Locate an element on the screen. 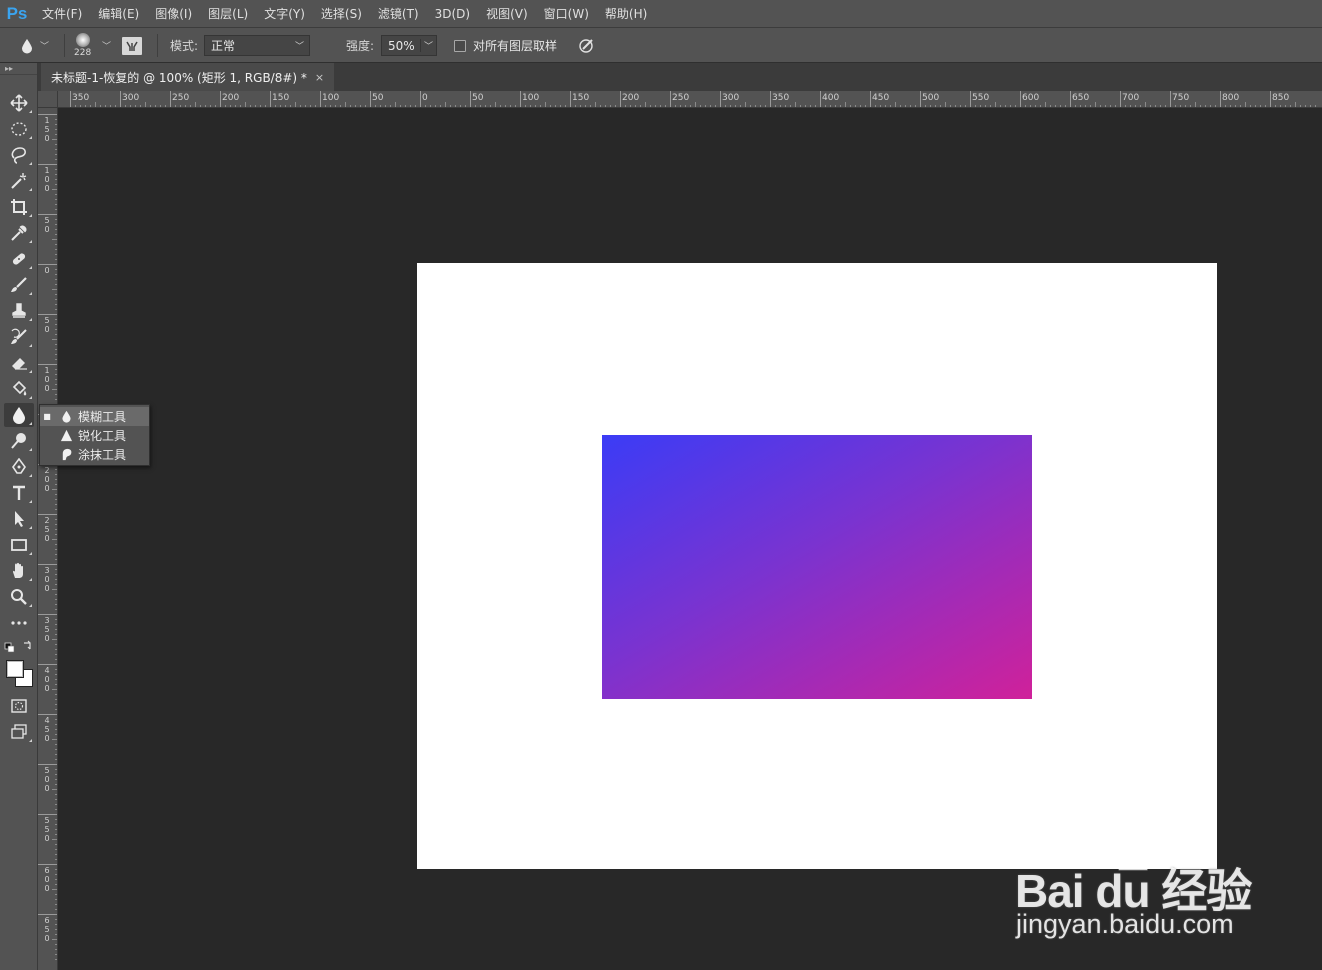  menu-edit: 编辑(E) is located at coordinates (118, 14).